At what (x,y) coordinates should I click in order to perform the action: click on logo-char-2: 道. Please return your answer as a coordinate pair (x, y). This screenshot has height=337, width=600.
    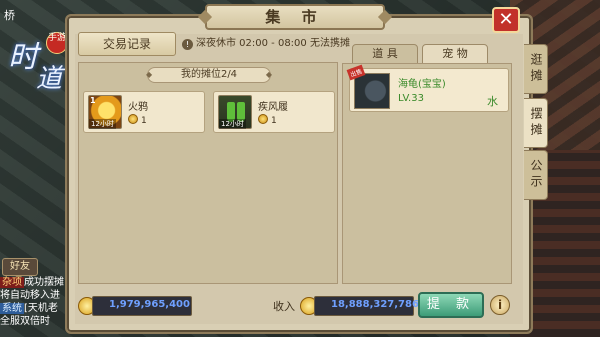
    Looking at the image, I should click on (49, 79).